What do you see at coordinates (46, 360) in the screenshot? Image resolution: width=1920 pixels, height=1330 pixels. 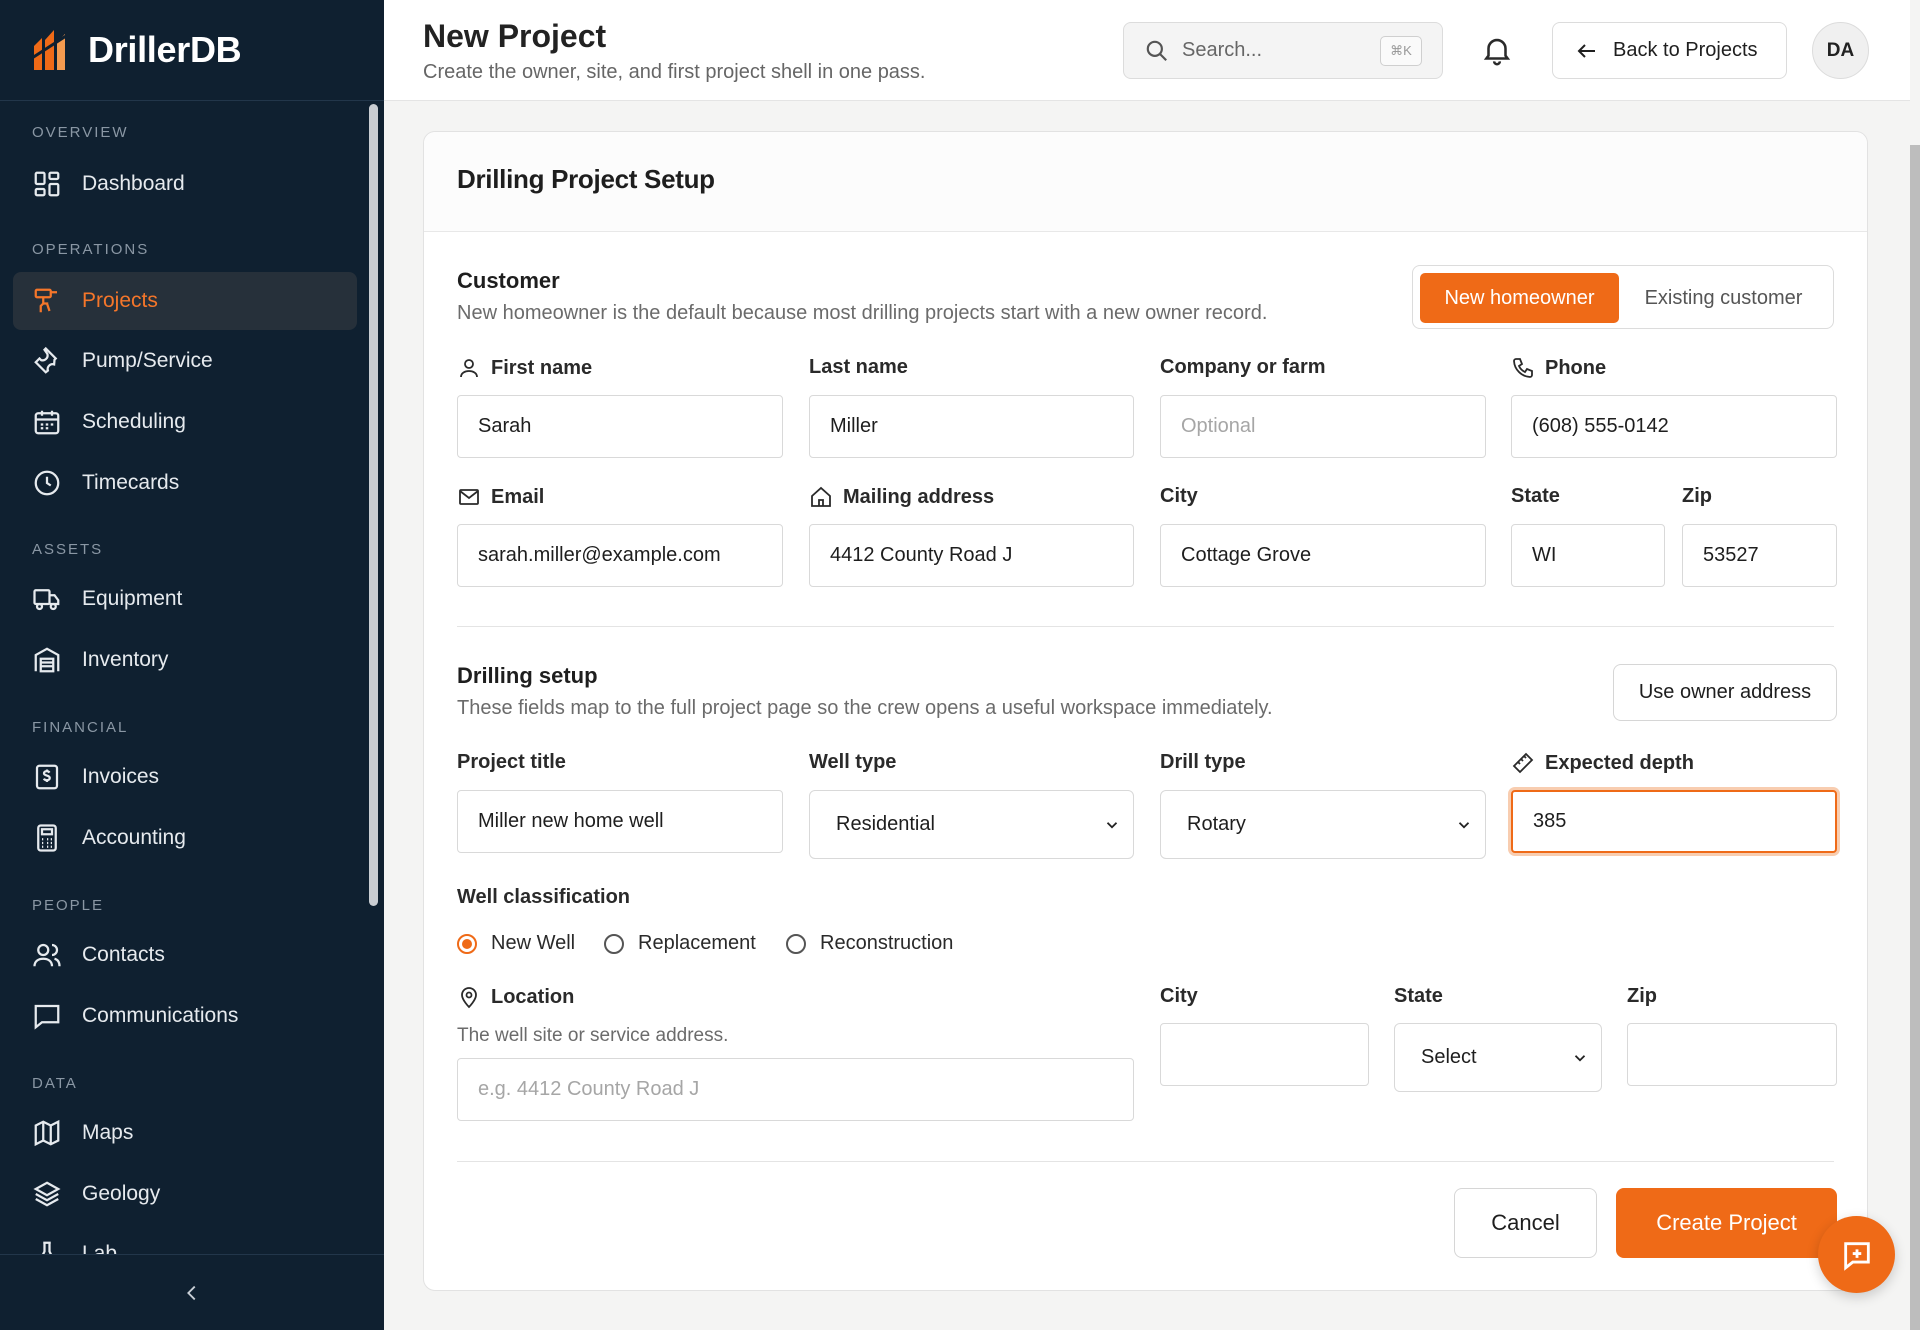 I see `wrench-icon` at bounding box center [46, 360].